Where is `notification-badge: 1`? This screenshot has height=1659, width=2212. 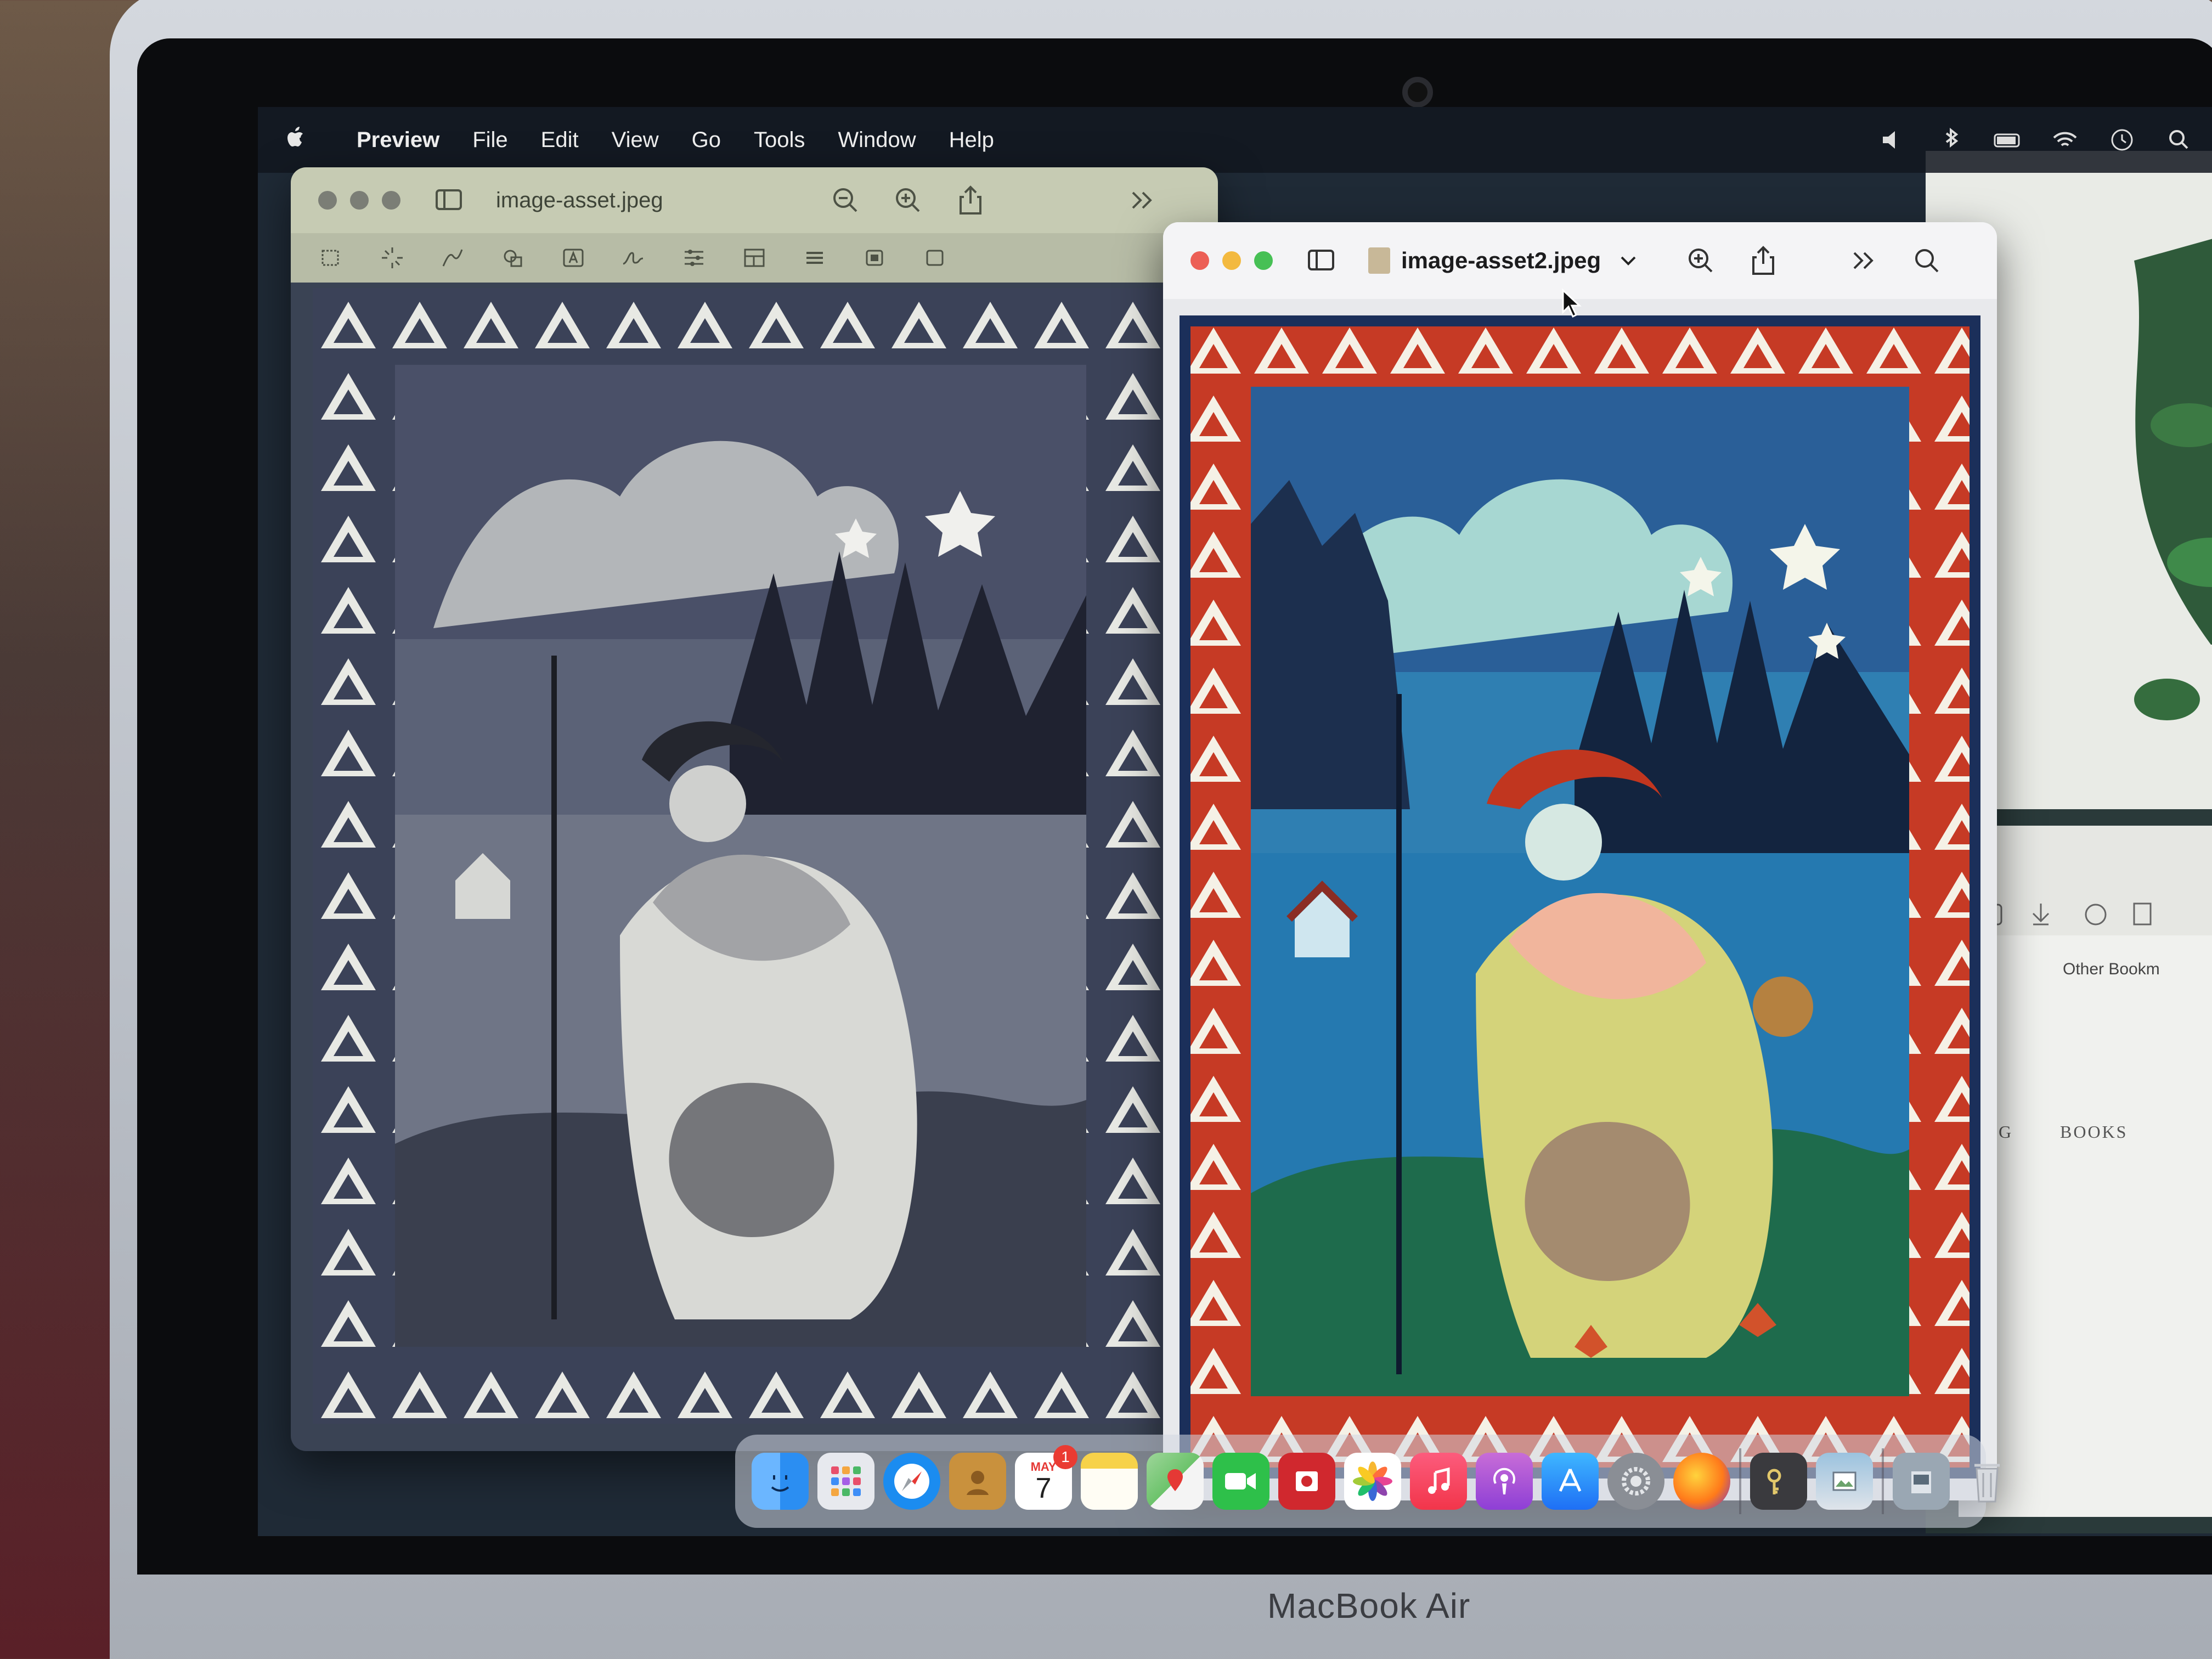 notification-badge: 1 is located at coordinates (1065, 1457).